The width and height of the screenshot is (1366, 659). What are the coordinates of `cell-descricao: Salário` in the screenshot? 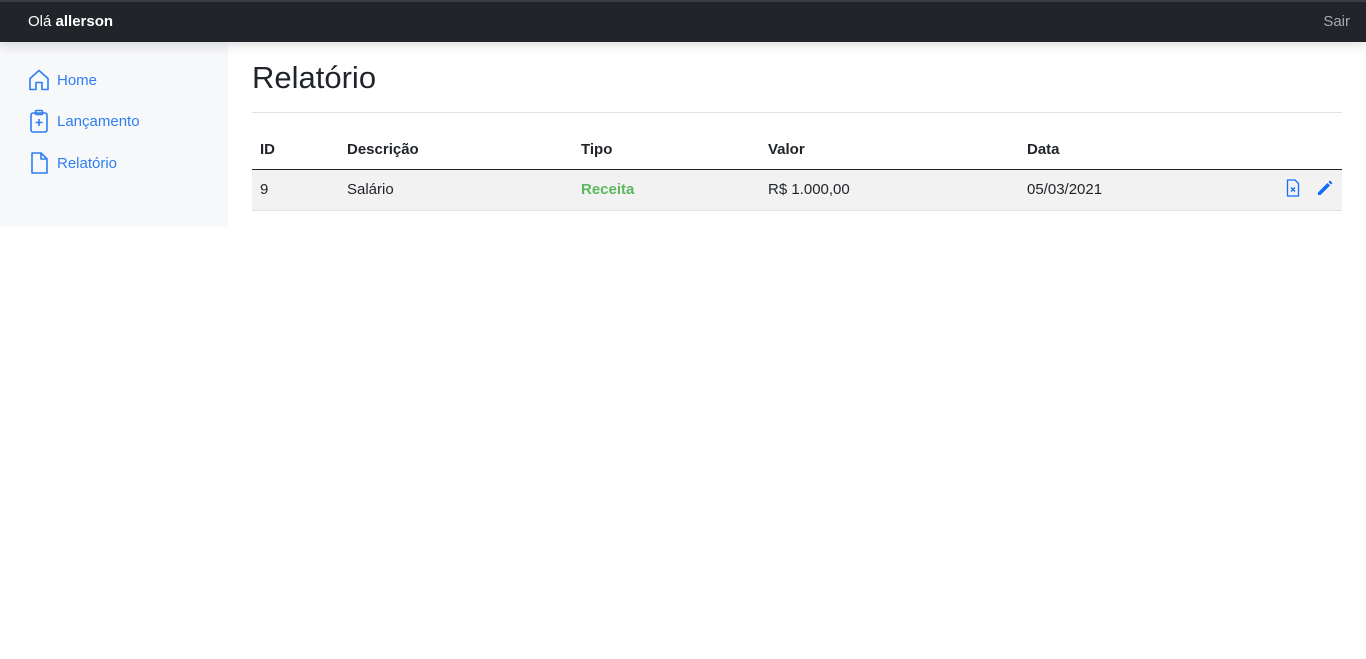 It's located at (456, 190).